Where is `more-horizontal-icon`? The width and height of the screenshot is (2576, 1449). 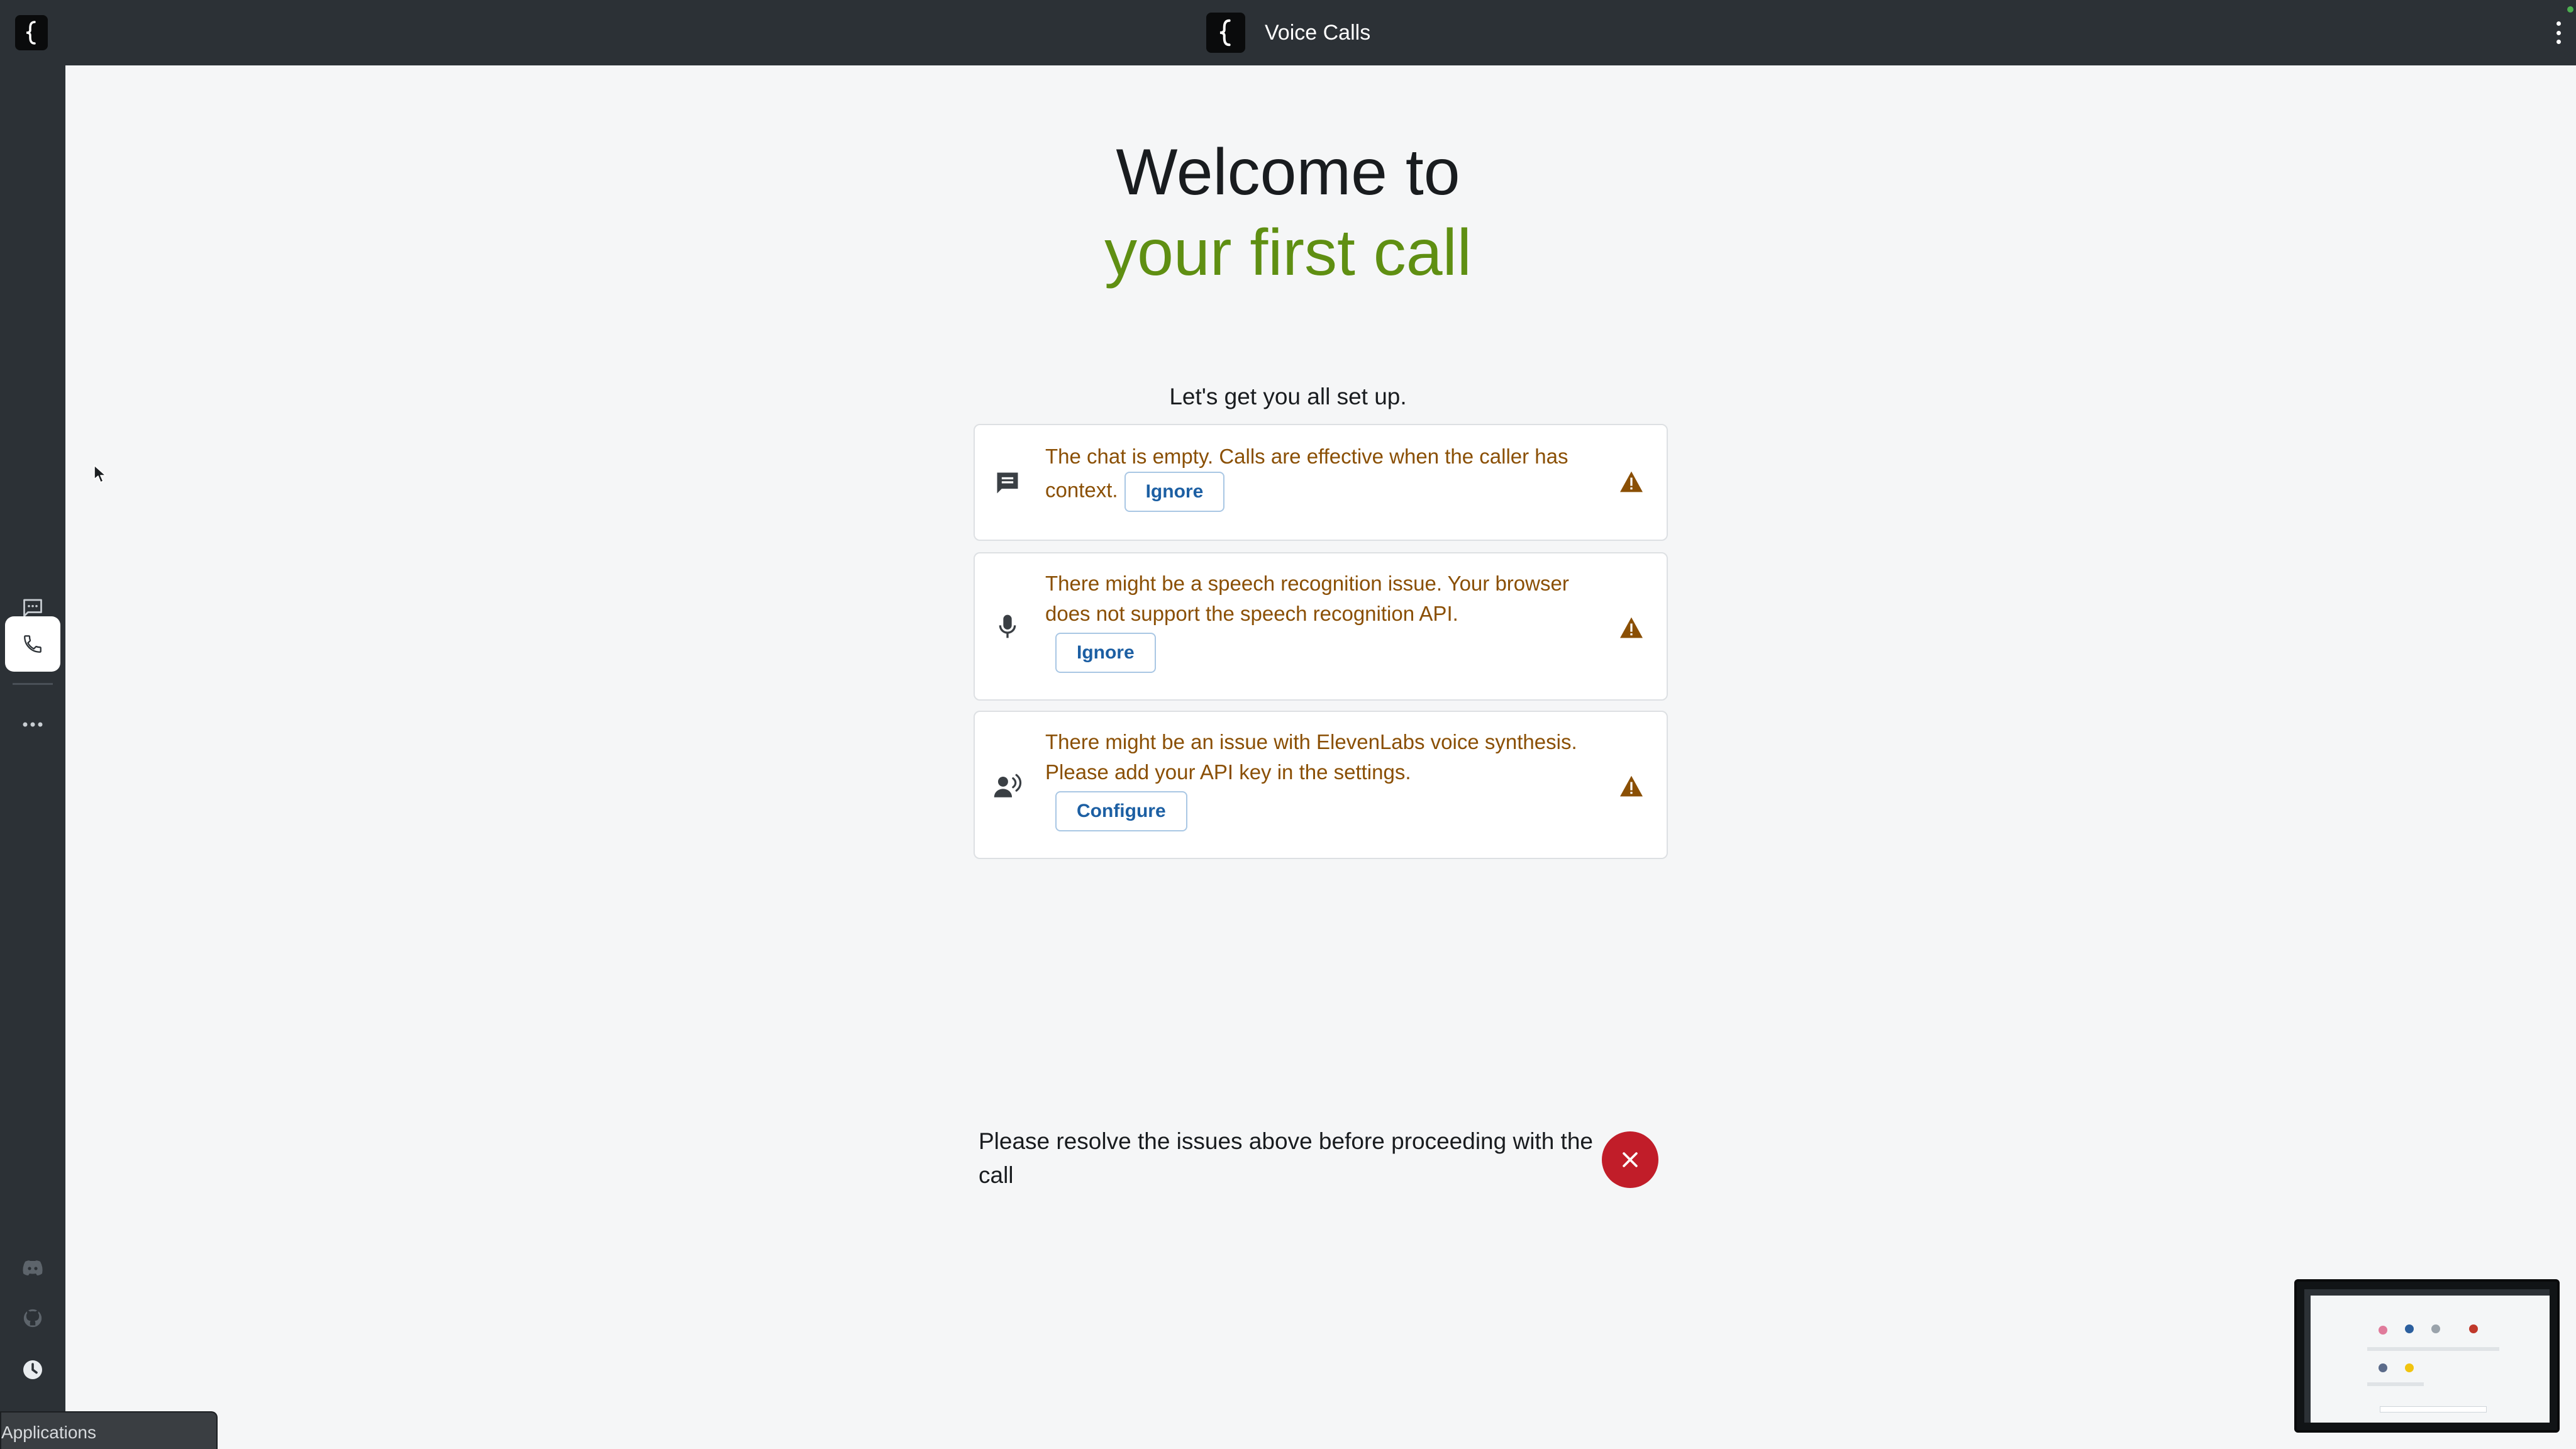 more-horizontal-icon is located at coordinates (33, 724).